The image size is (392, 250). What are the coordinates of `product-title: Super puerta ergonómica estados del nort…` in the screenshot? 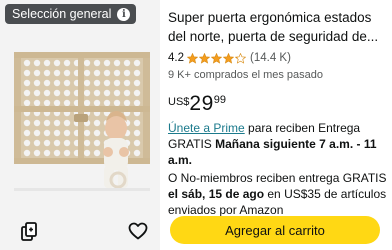 It's located at (278, 27).